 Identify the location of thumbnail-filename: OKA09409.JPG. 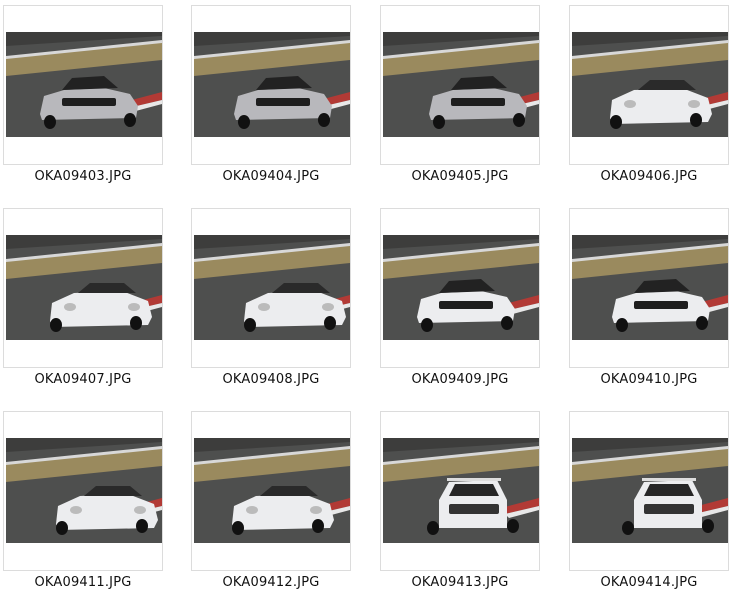
(460, 379).